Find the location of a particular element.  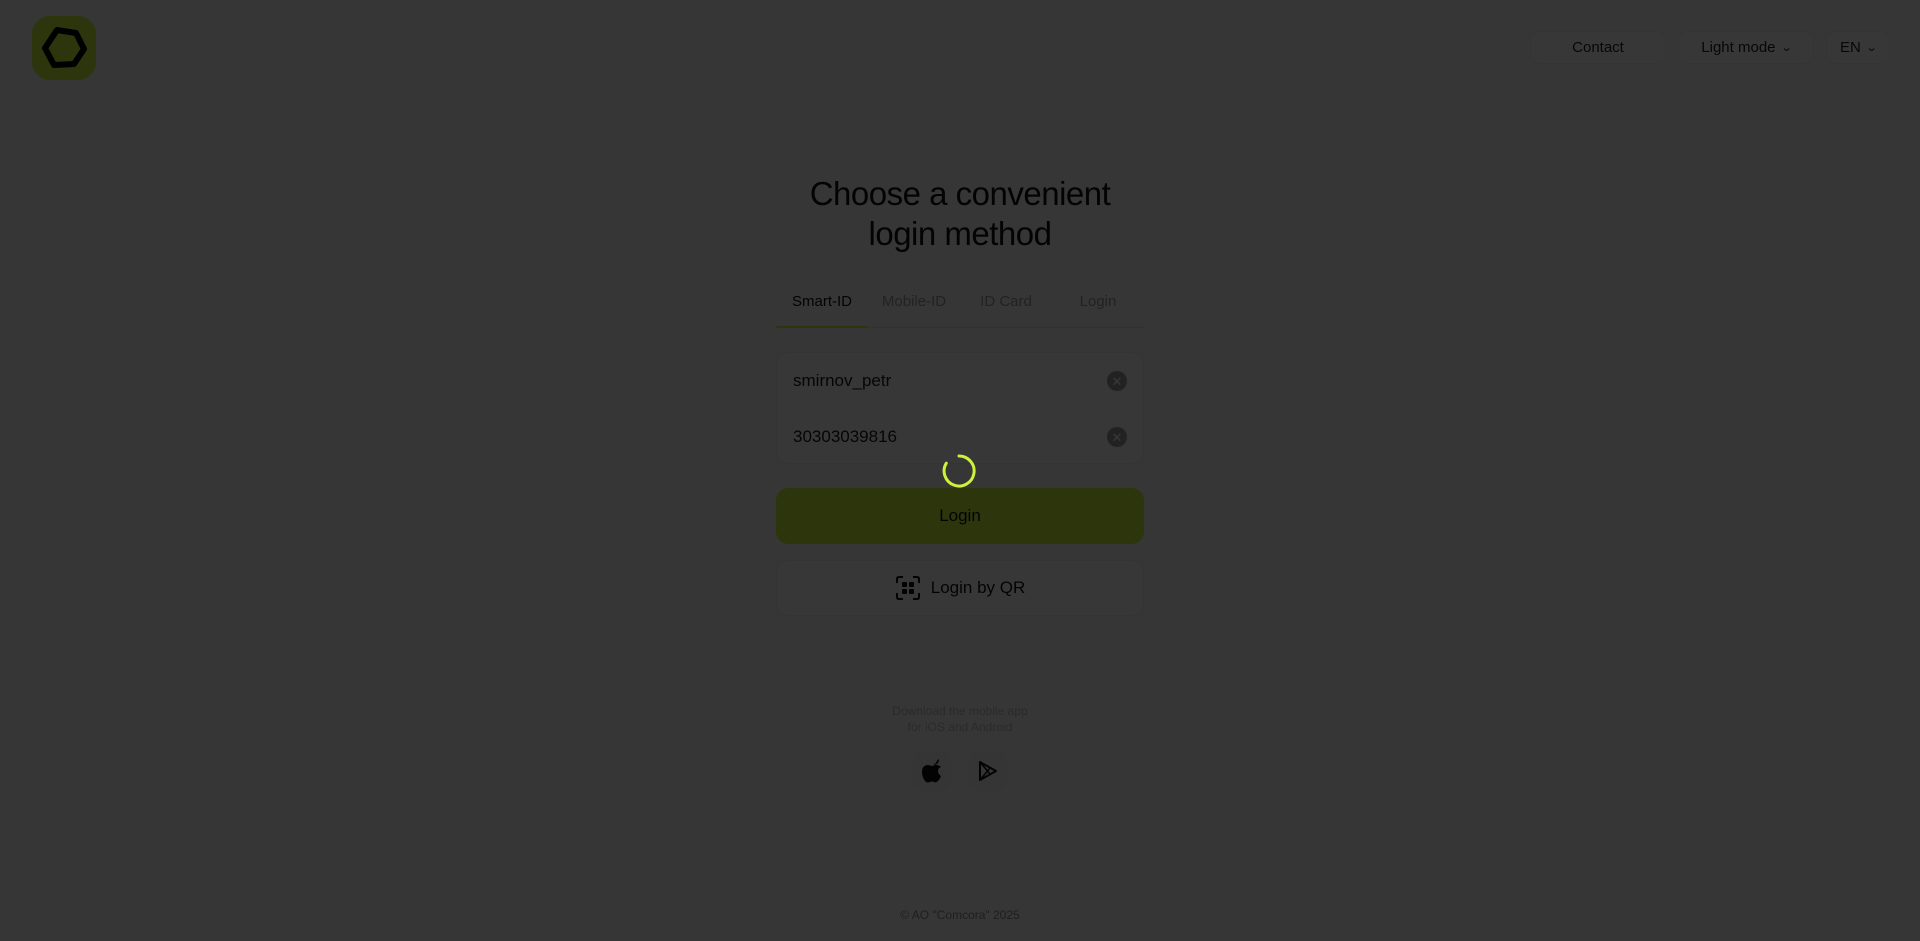

app-store-button is located at coordinates (932, 771).